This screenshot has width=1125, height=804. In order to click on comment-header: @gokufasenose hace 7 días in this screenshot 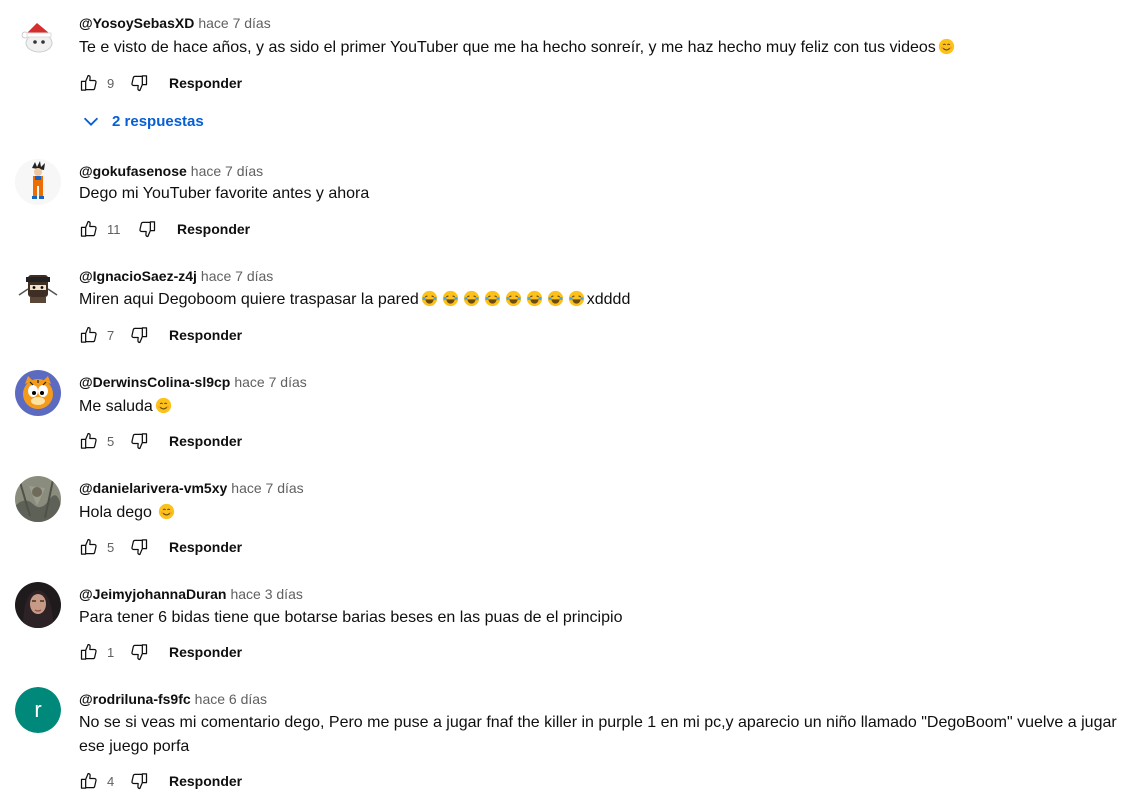, I will do `click(171, 171)`.